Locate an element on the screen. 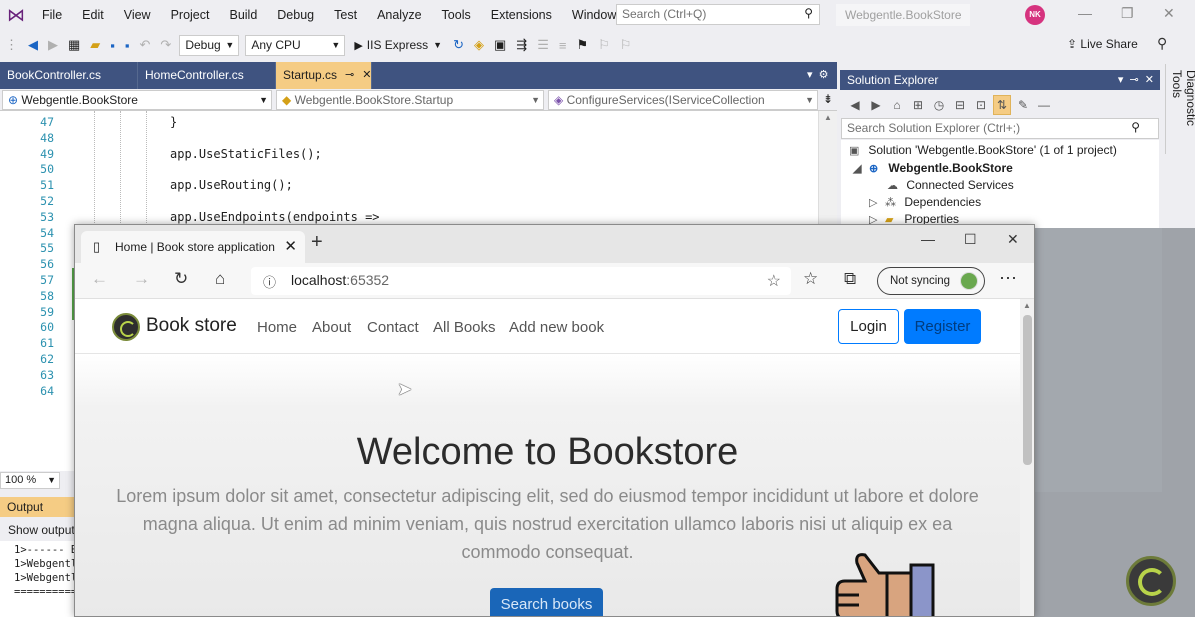  panel-controls-icon: ▾ ⊸ ✕ is located at coordinates (1136, 80).